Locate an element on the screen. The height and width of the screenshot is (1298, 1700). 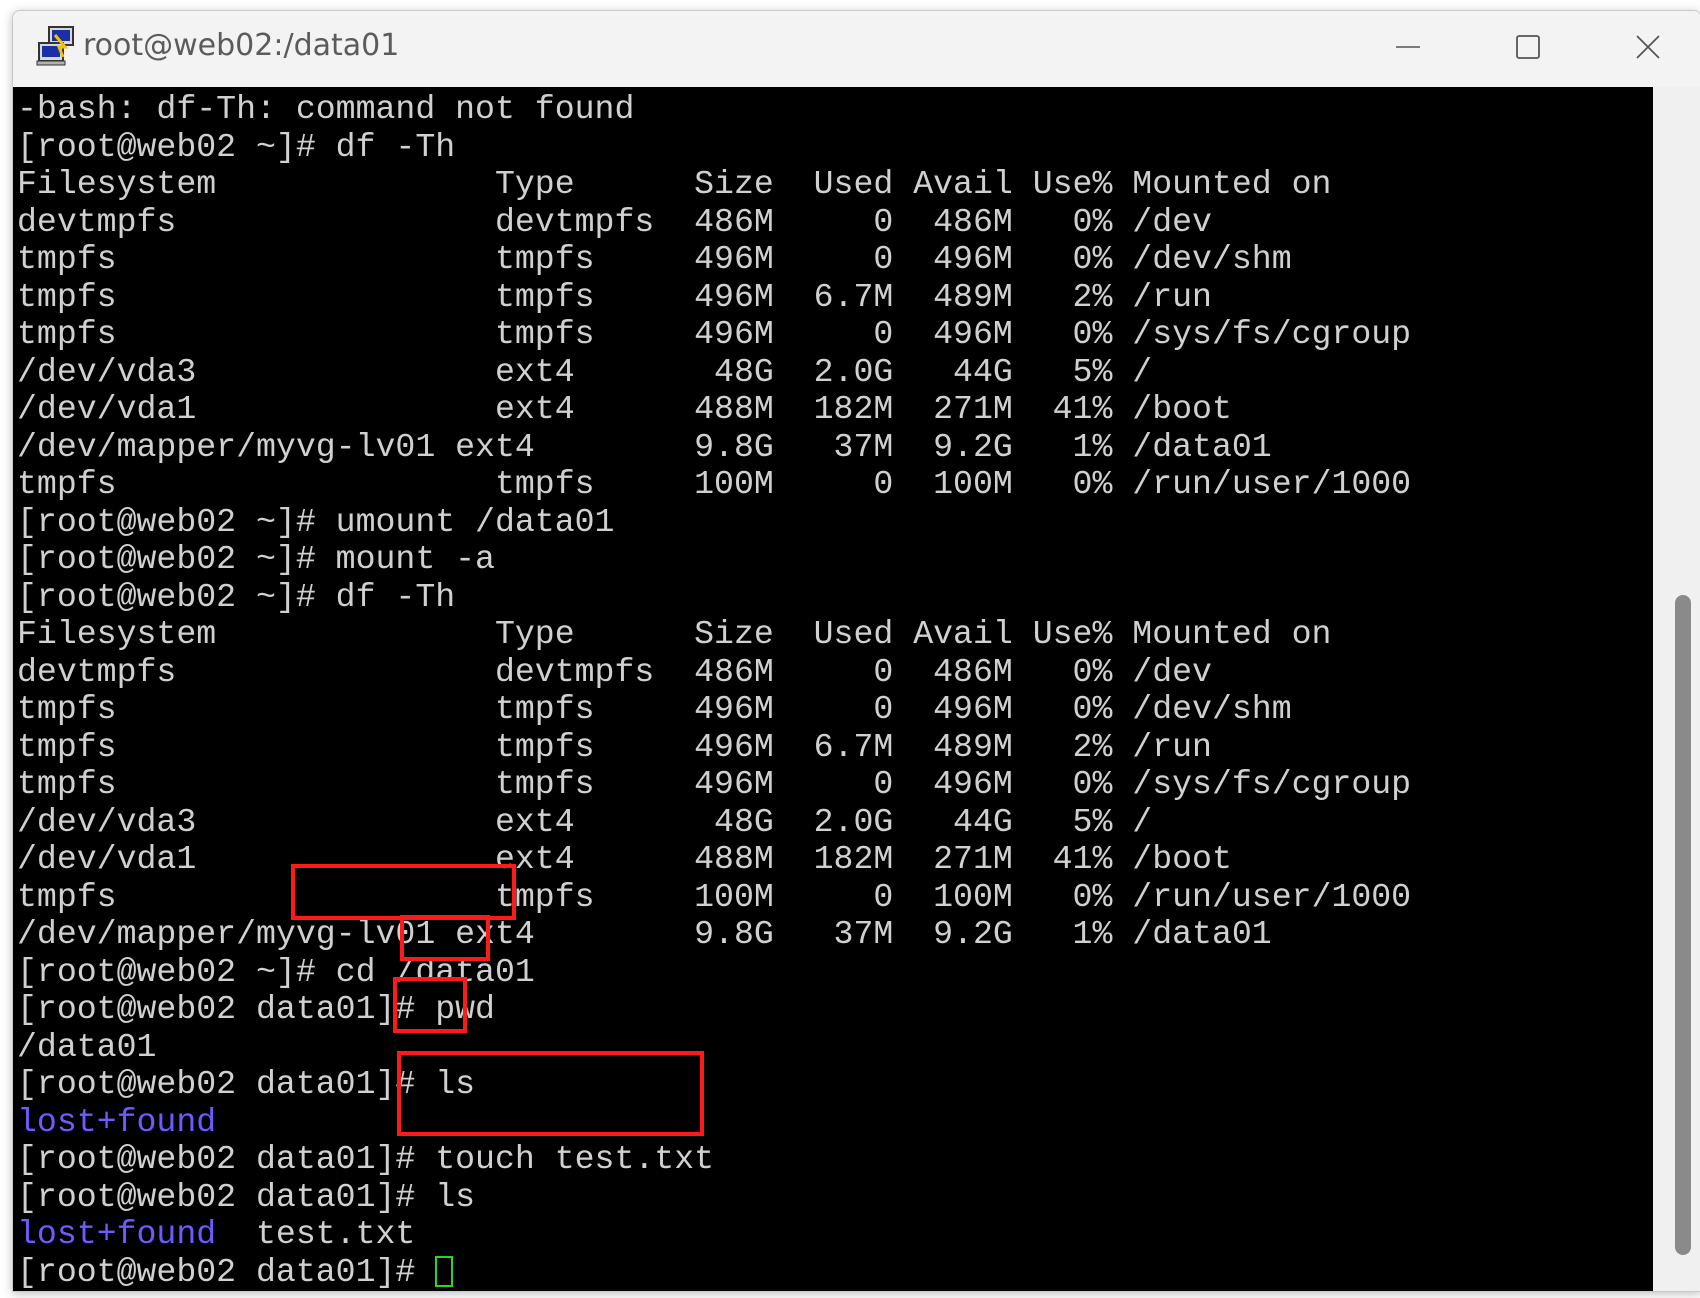
terminal-line: [root@web02 ~]# mount -a is located at coordinates (714, 559).